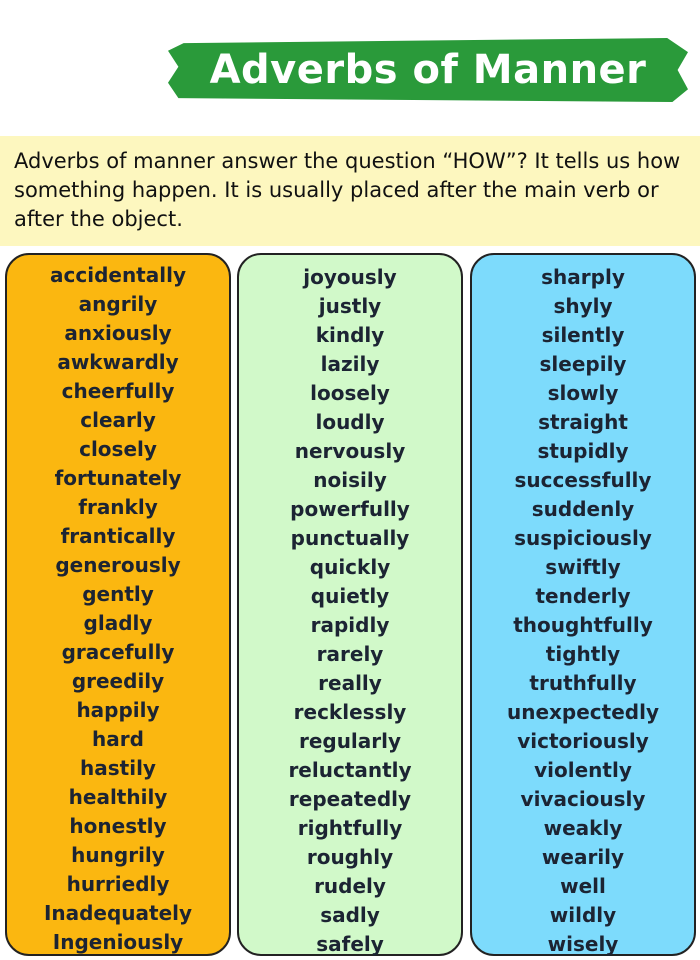  Describe the element at coordinates (583, 538) in the screenshot. I see `adverb-item: suspiciously` at that location.